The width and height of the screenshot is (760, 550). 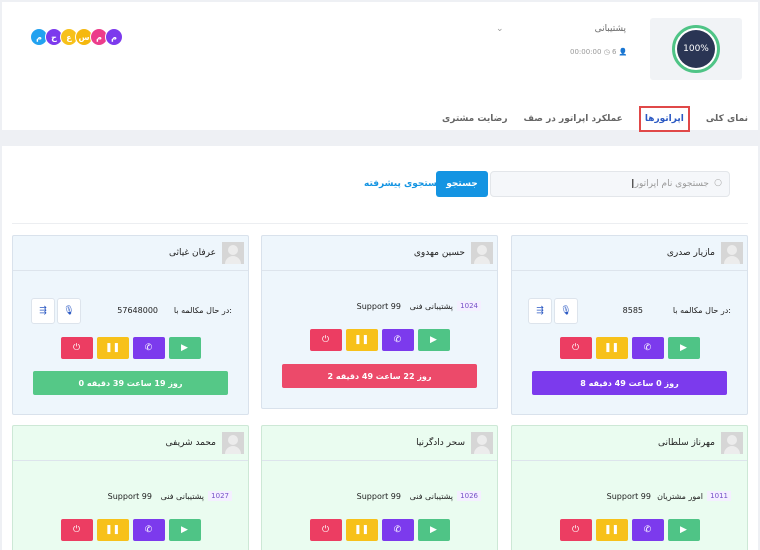 What do you see at coordinates (606, 52) in the screenshot?
I see `clock-icon: ◷` at bounding box center [606, 52].